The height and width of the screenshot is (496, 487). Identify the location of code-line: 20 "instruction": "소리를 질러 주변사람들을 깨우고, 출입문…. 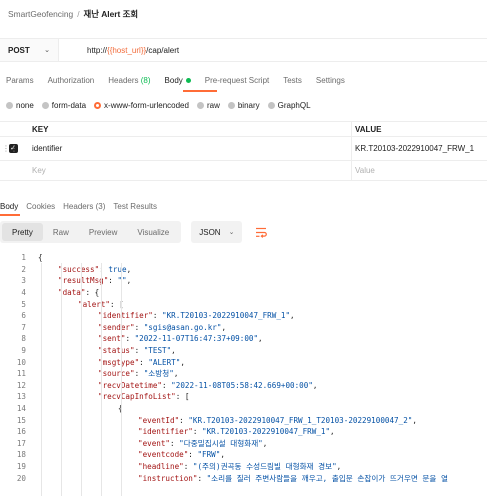
(243, 478).